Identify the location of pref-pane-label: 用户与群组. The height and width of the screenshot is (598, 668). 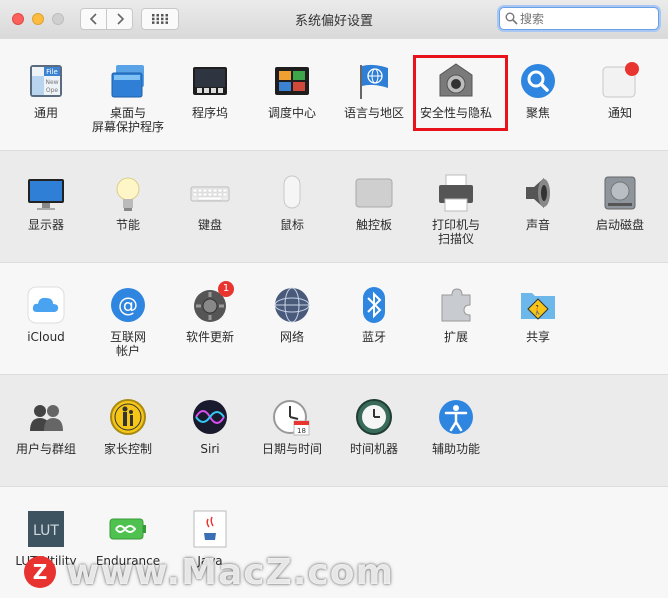
(45, 449).